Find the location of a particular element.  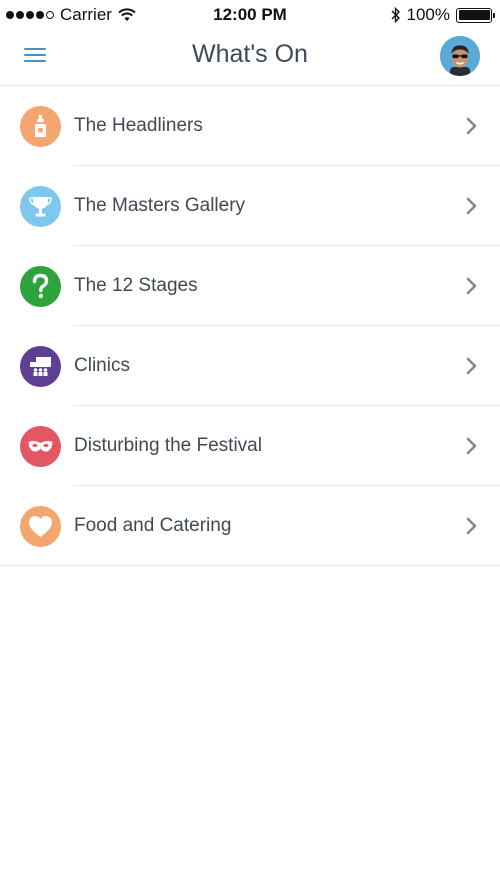

question-icon is located at coordinates (40, 286).